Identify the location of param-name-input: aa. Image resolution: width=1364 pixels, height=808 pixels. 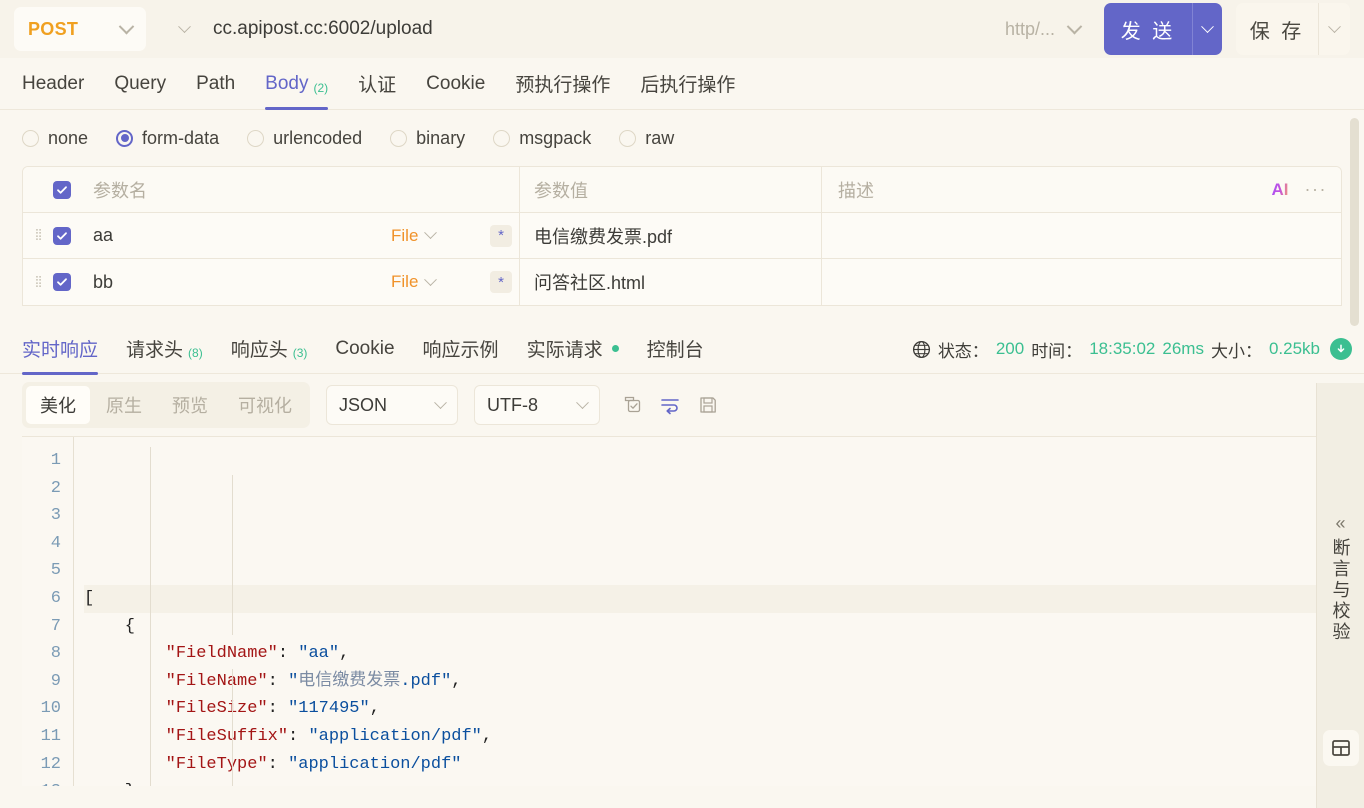
(241, 235).